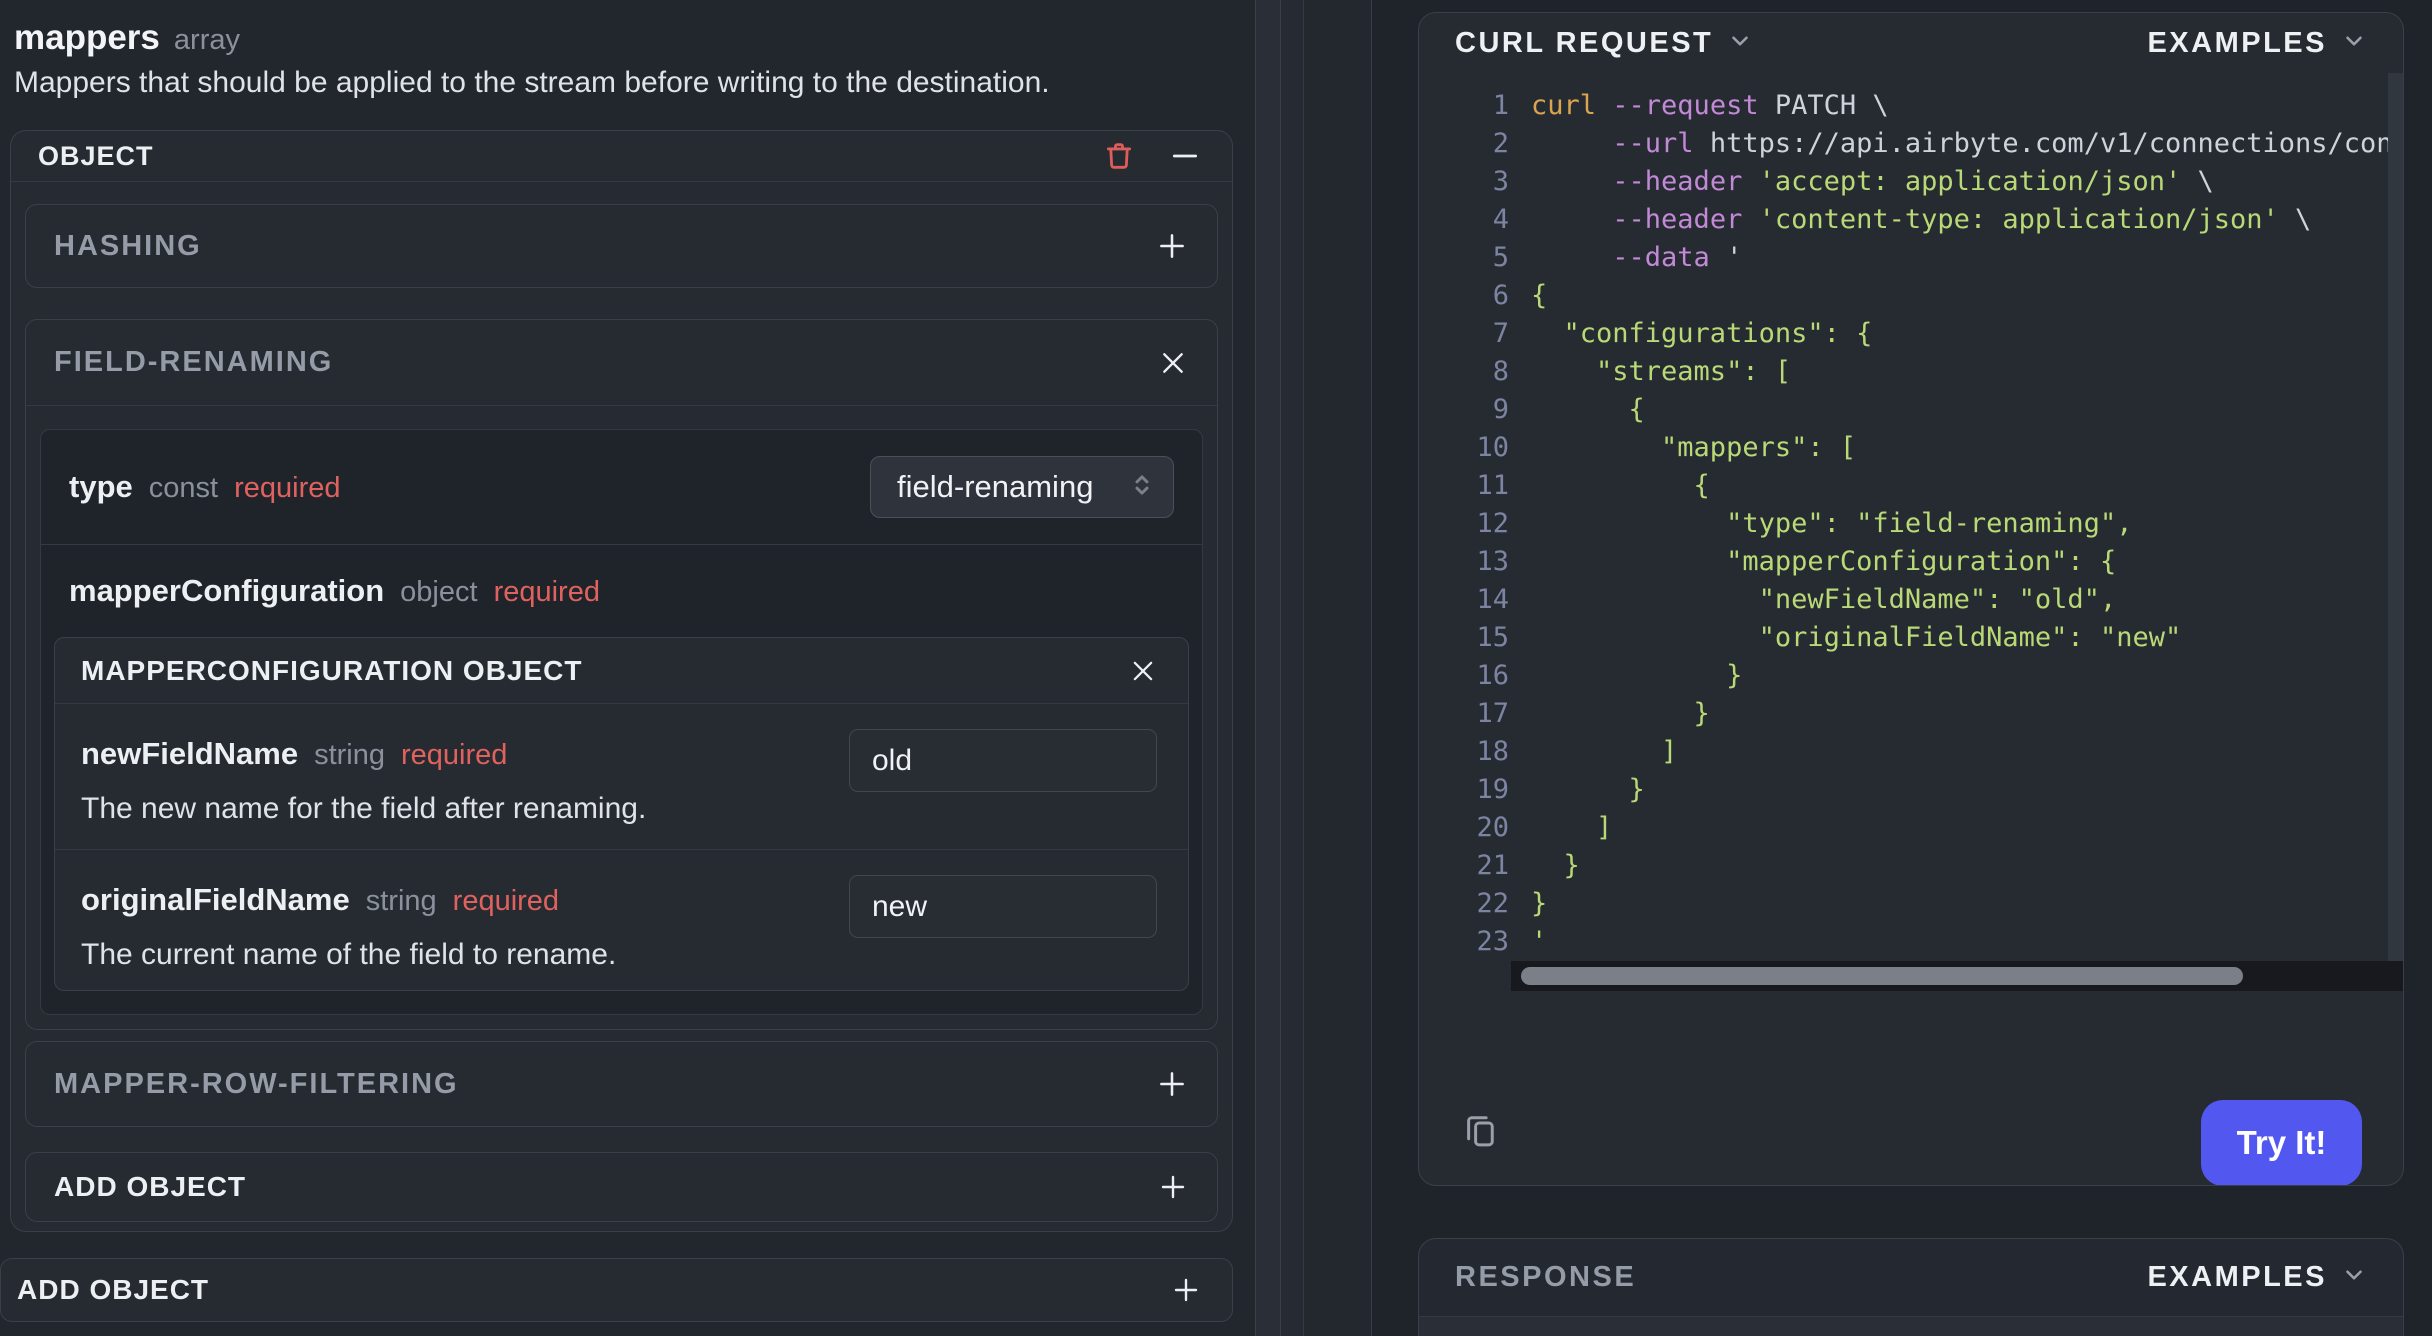 The height and width of the screenshot is (1336, 2432). I want to click on hashing-label: HASHING, so click(128, 245).